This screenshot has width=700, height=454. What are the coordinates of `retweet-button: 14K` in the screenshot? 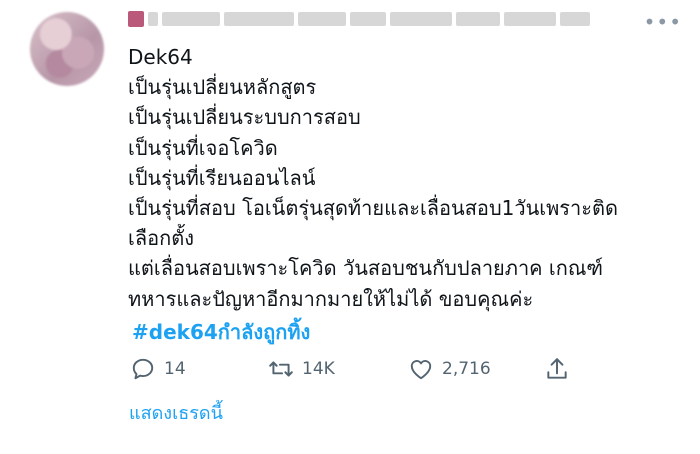 It's located at (301, 369).